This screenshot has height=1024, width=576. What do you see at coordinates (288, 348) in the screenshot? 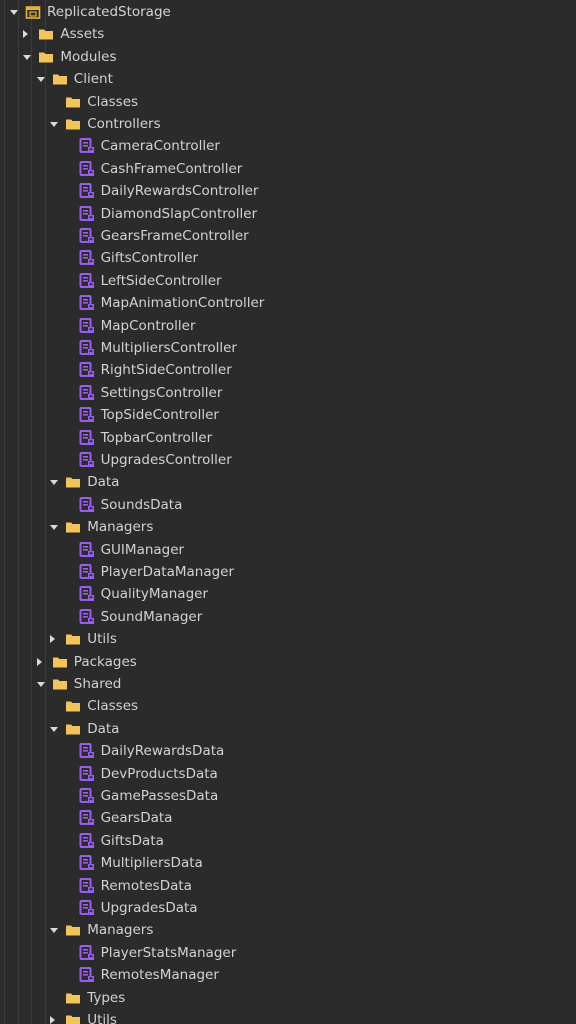
I see `tree-item-multipliers-controller: MultipliersController` at bounding box center [288, 348].